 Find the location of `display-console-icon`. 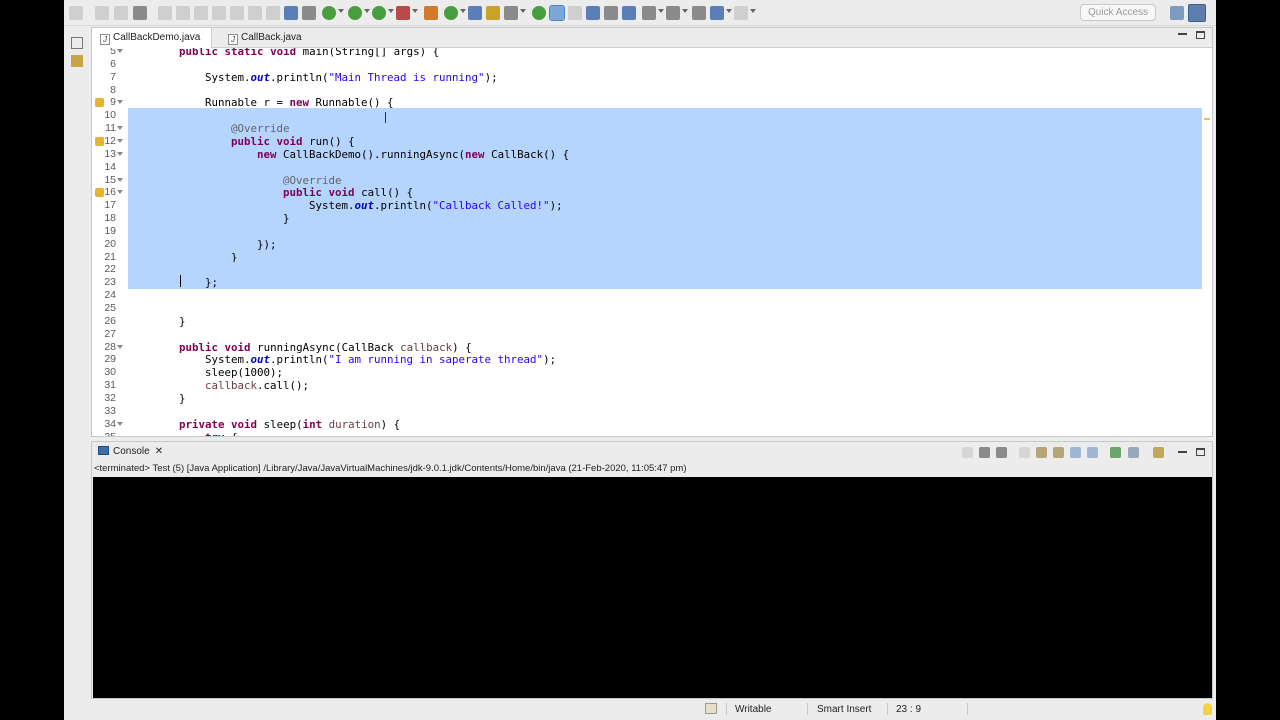

display-console-icon is located at coordinates (1133, 452).